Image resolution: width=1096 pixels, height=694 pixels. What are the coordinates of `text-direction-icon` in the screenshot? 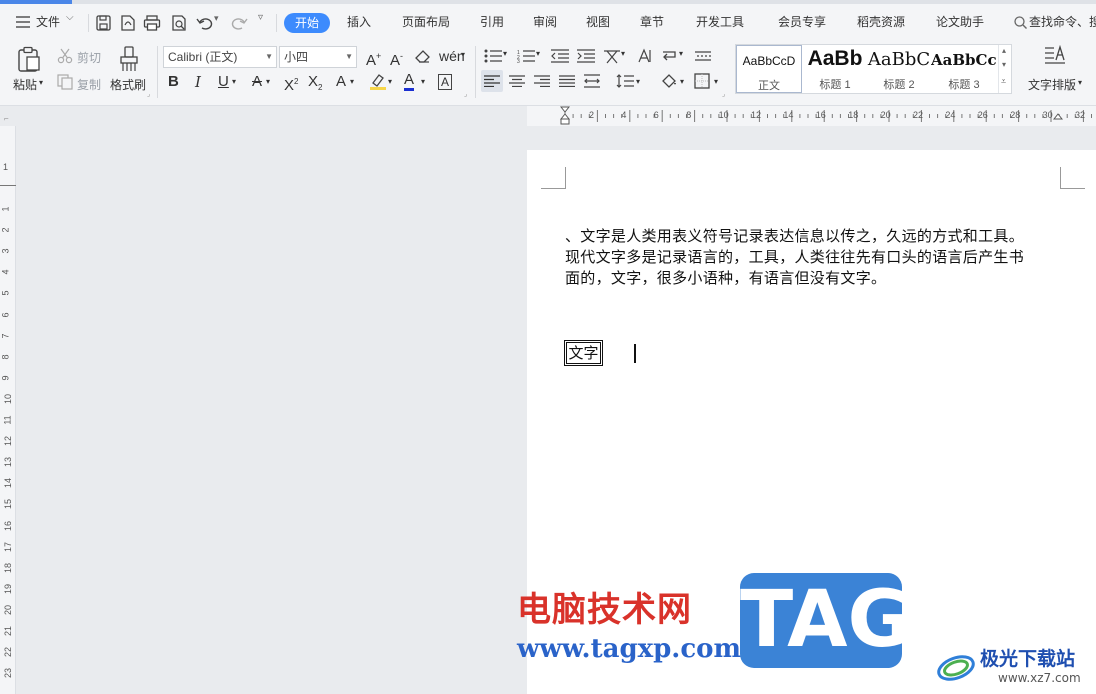 It's located at (644, 57).